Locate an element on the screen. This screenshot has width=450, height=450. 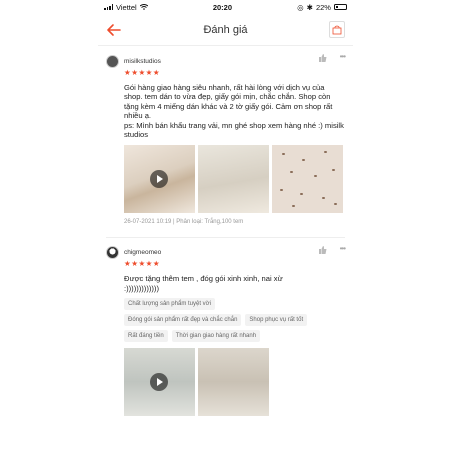
username: misilkstudios is located at coordinates (142, 61).